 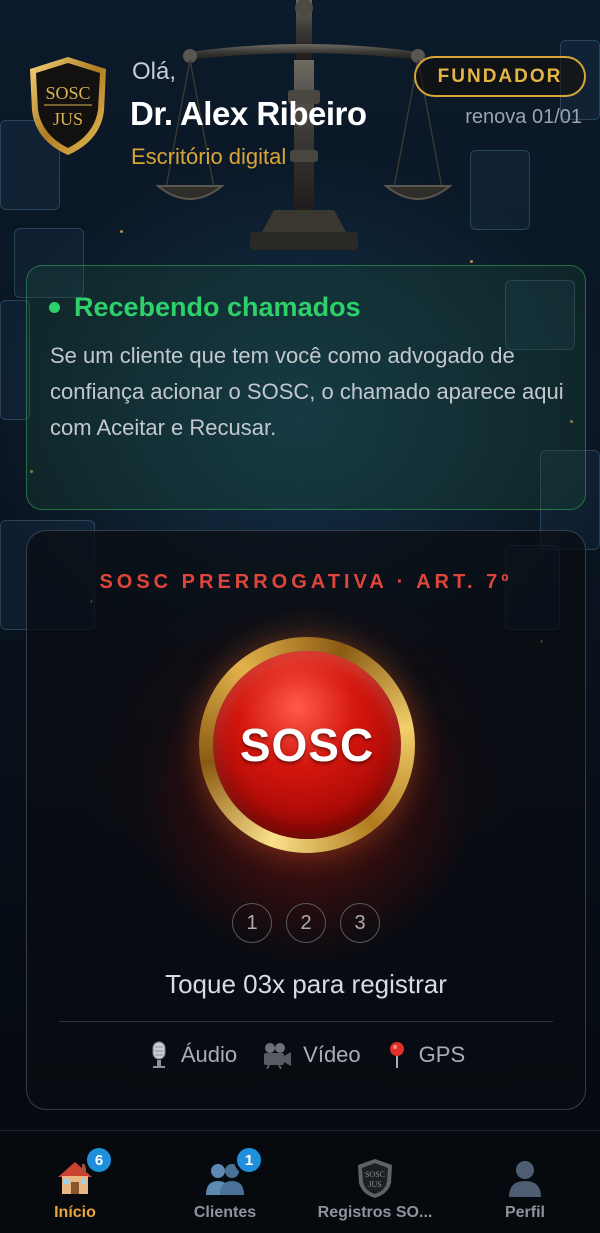 What do you see at coordinates (252, 923) in the screenshot?
I see `tap-step: 1` at bounding box center [252, 923].